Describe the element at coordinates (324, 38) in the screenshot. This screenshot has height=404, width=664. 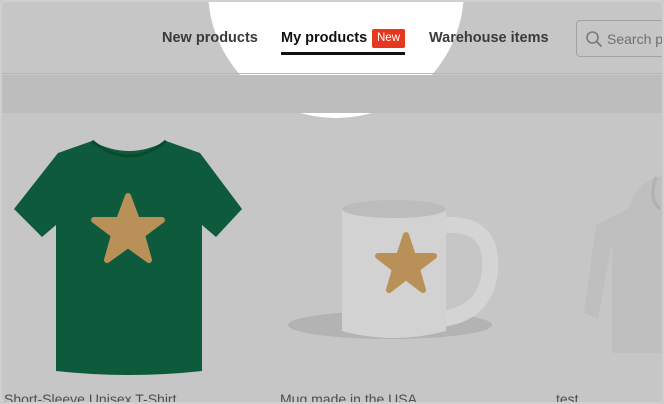
I see `tab-my-products: My products` at that location.